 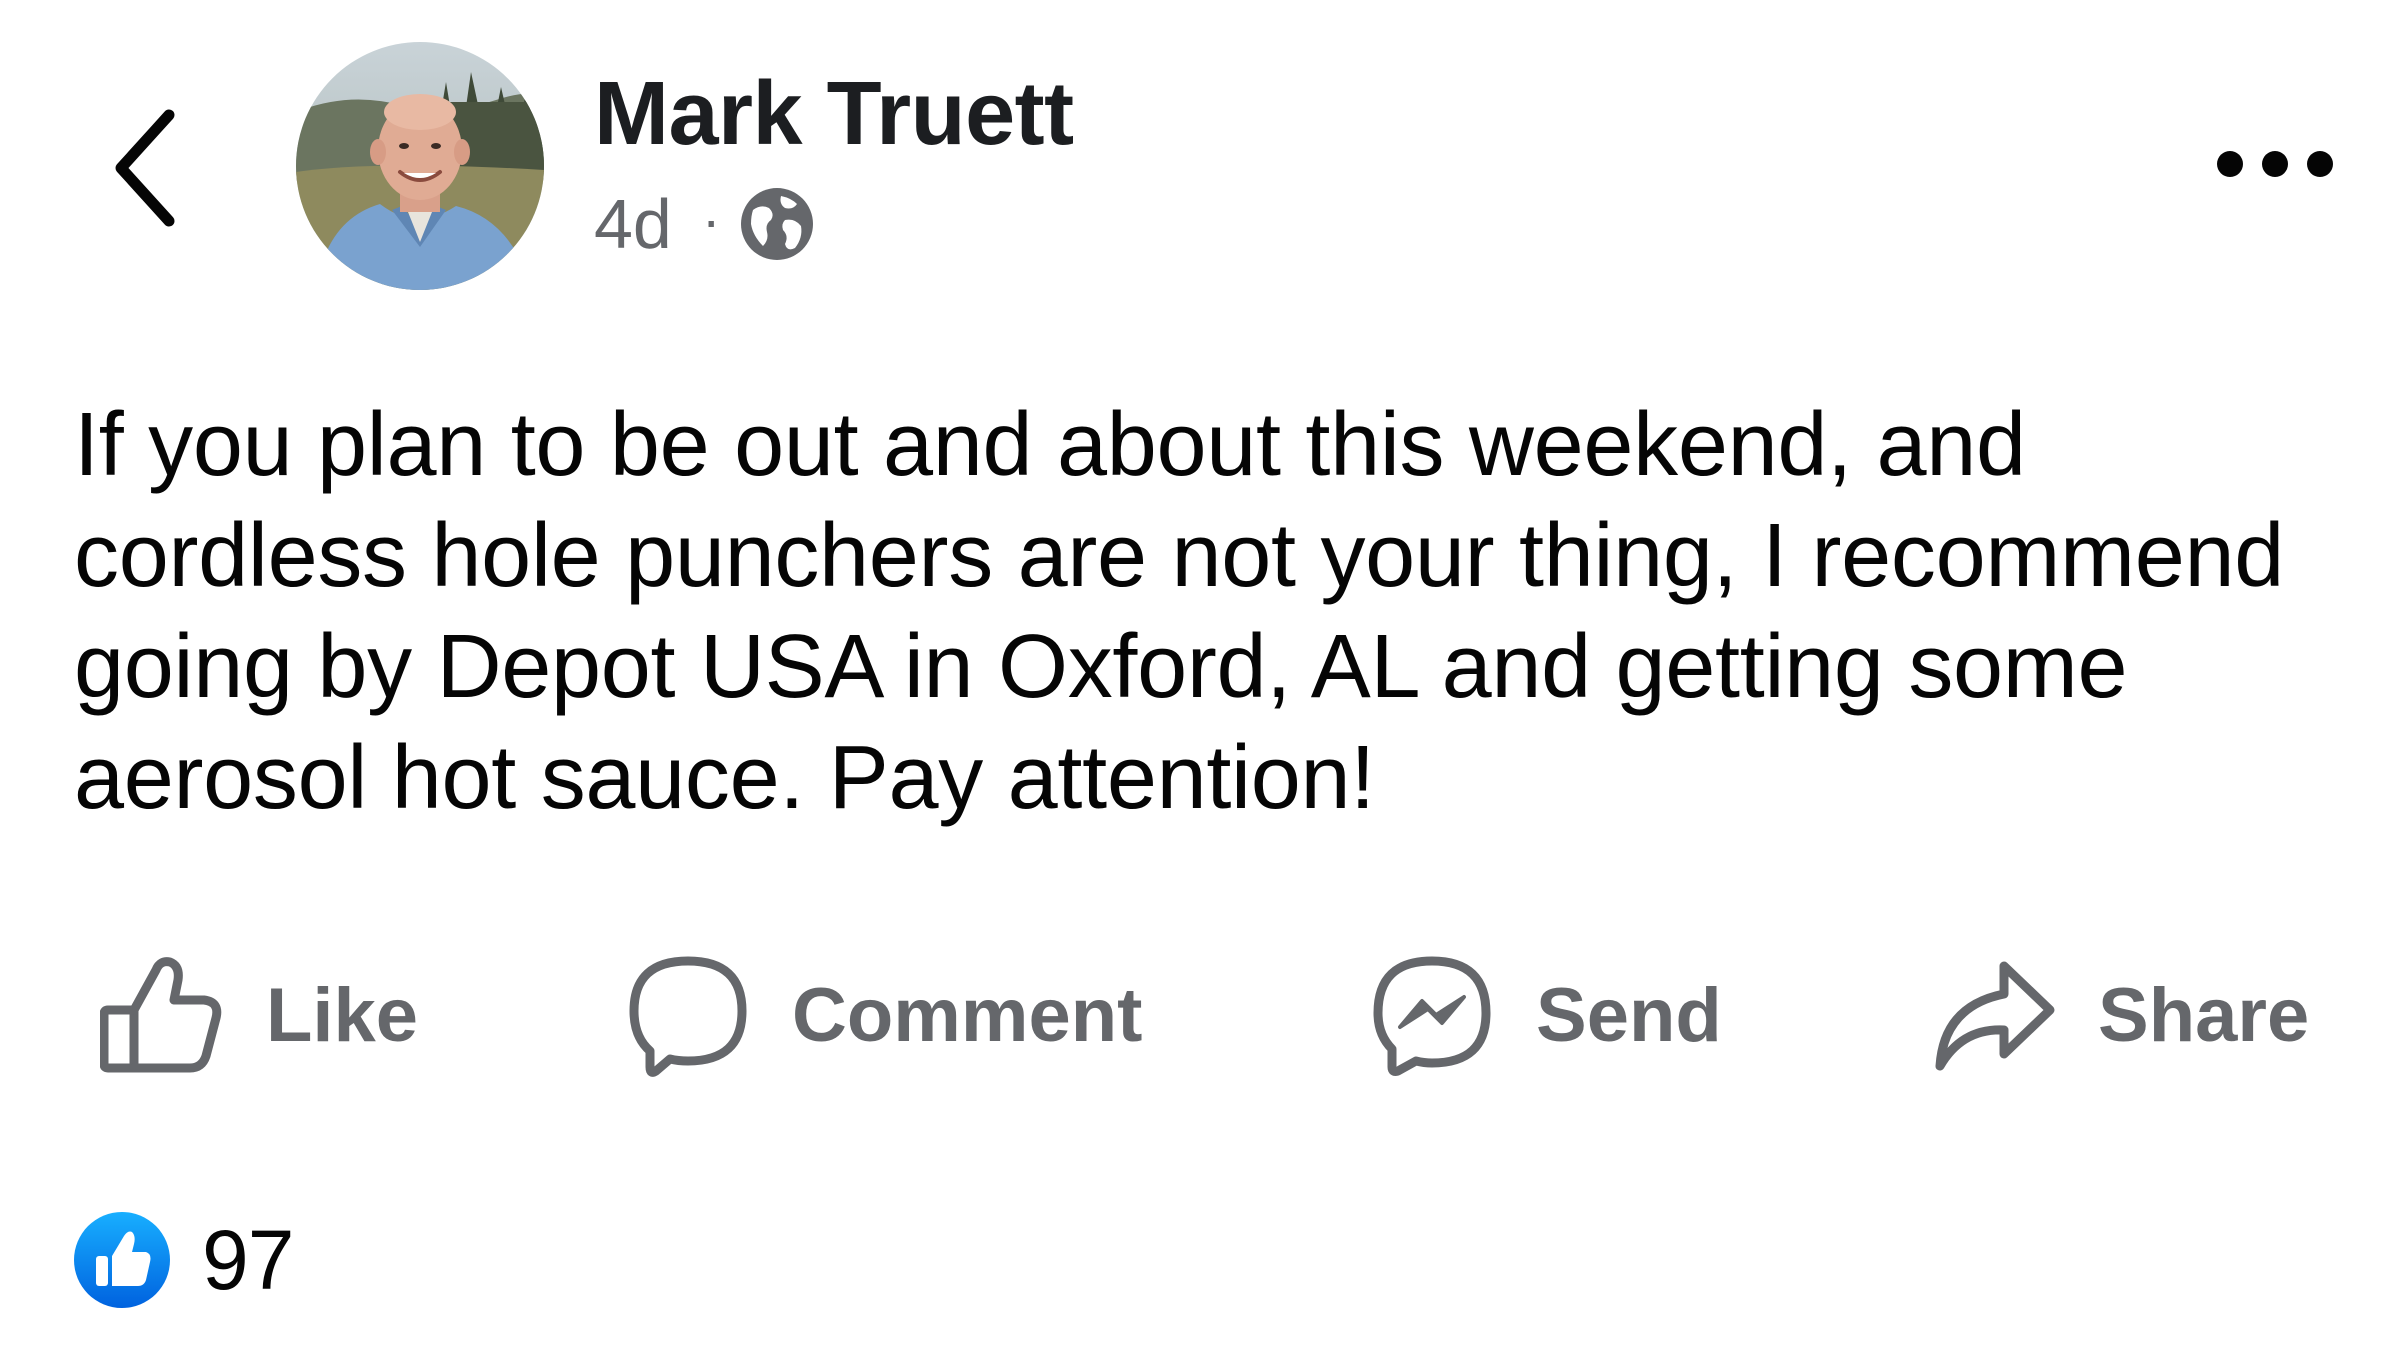 What do you see at coordinates (342, 1015) in the screenshot?
I see `like-label: Like` at bounding box center [342, 1015].